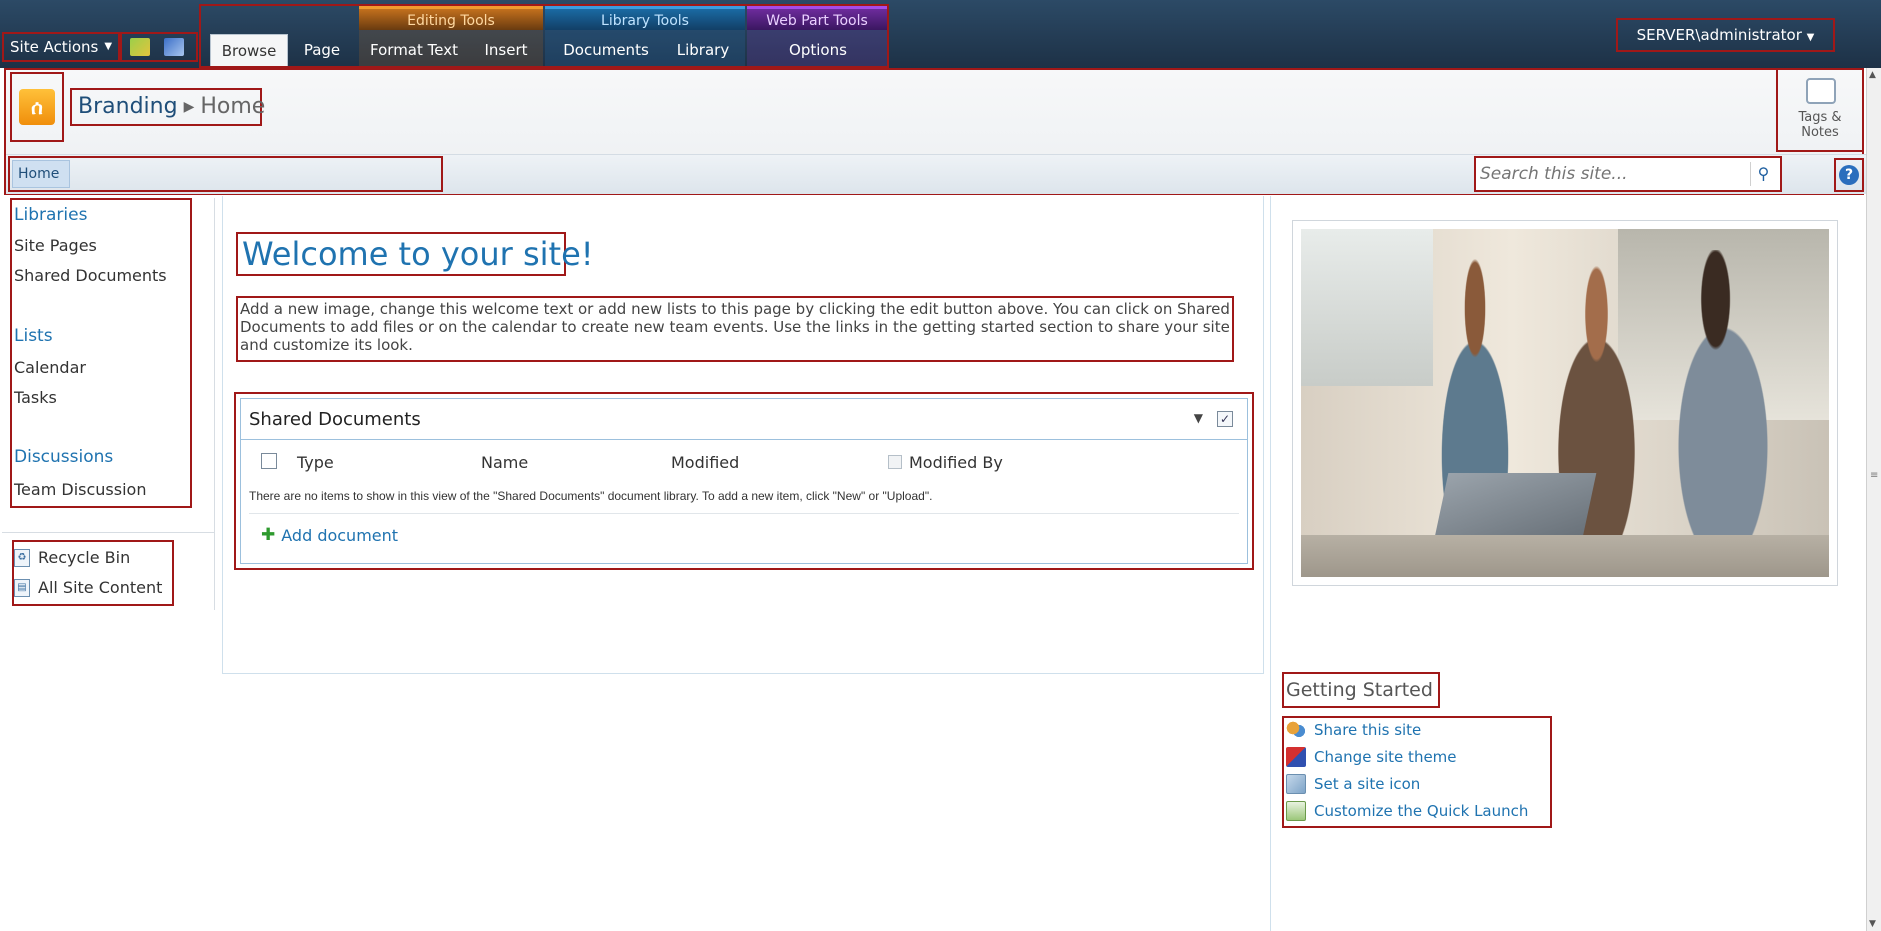 This screenshot has width=1881, height=931. Describe the element at coordinates (50, 367) in the screenshot. I see `ql-link-calendar: Calendar` at that location.